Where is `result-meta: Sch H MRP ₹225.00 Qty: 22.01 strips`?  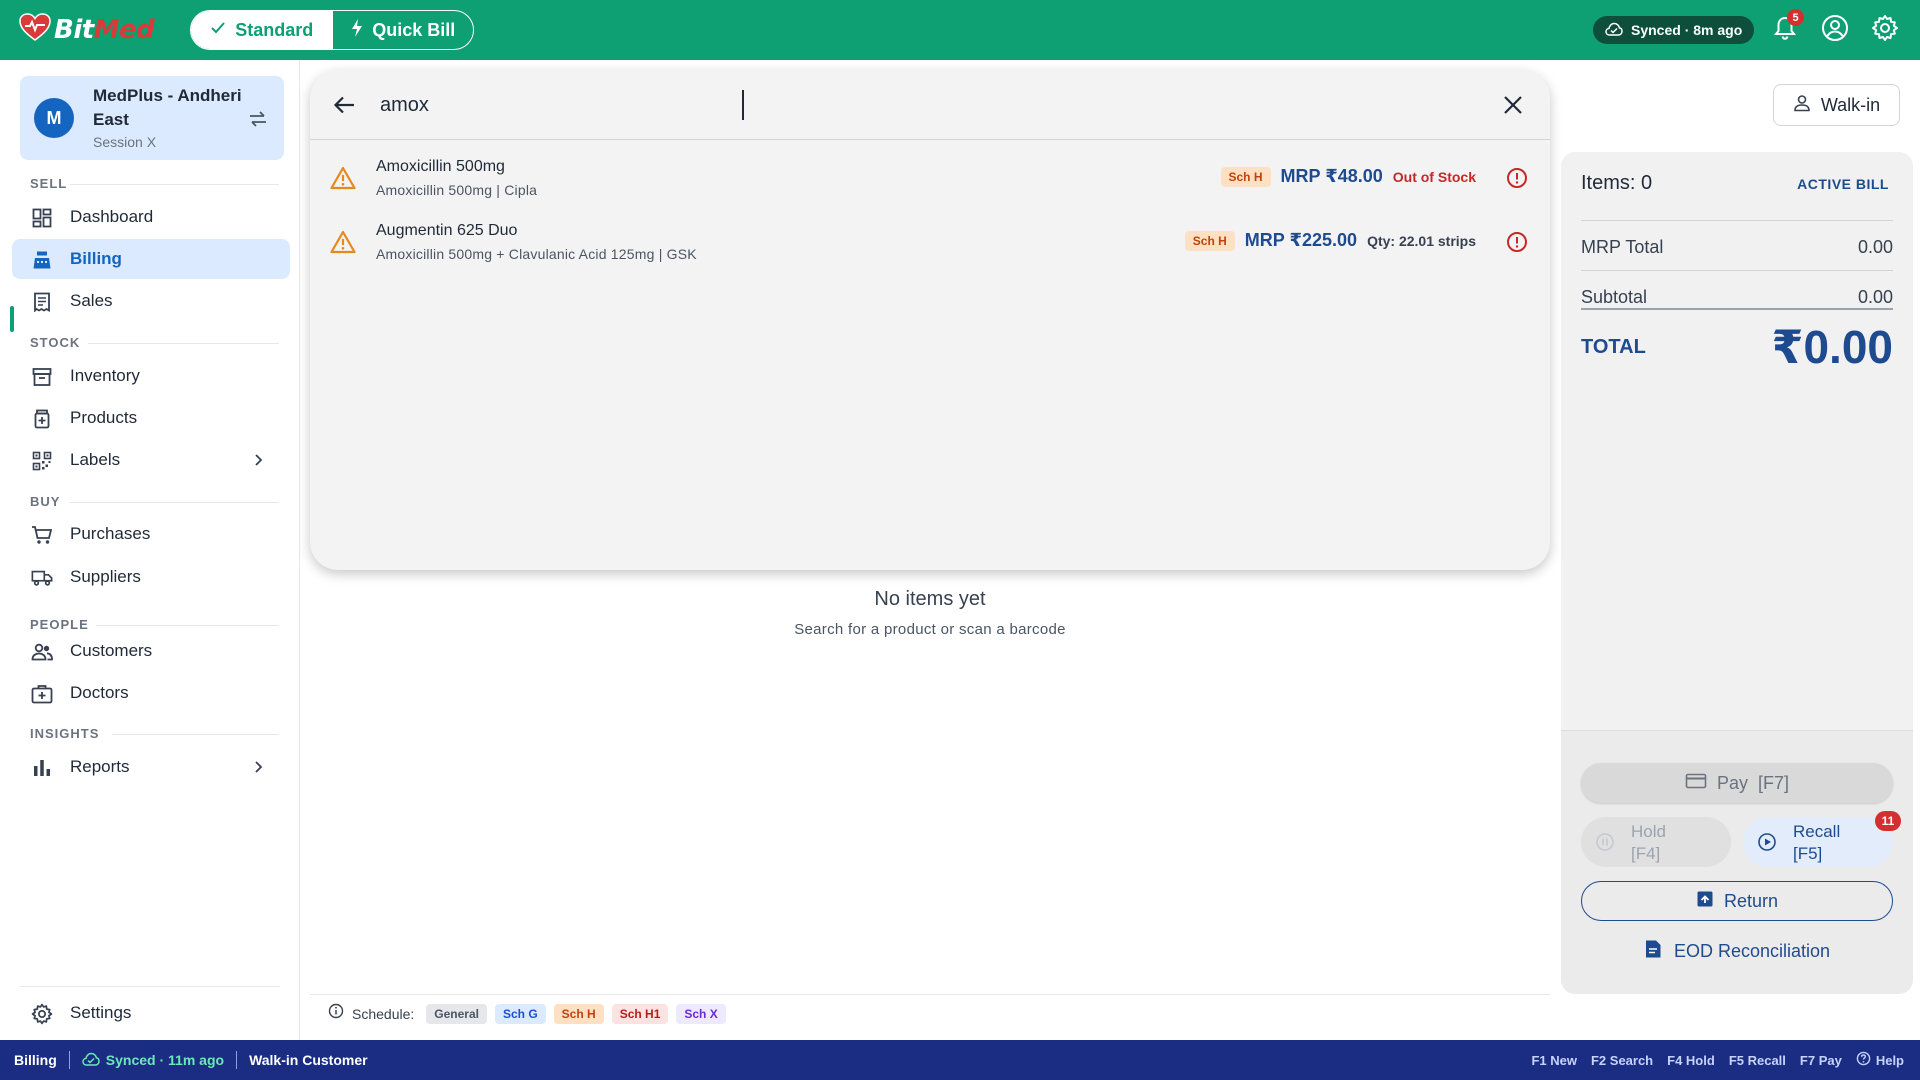 result-meta: Sch H MRP ₹225.00 Qty: 22.01 strips is located at coordinates (1330, 240).